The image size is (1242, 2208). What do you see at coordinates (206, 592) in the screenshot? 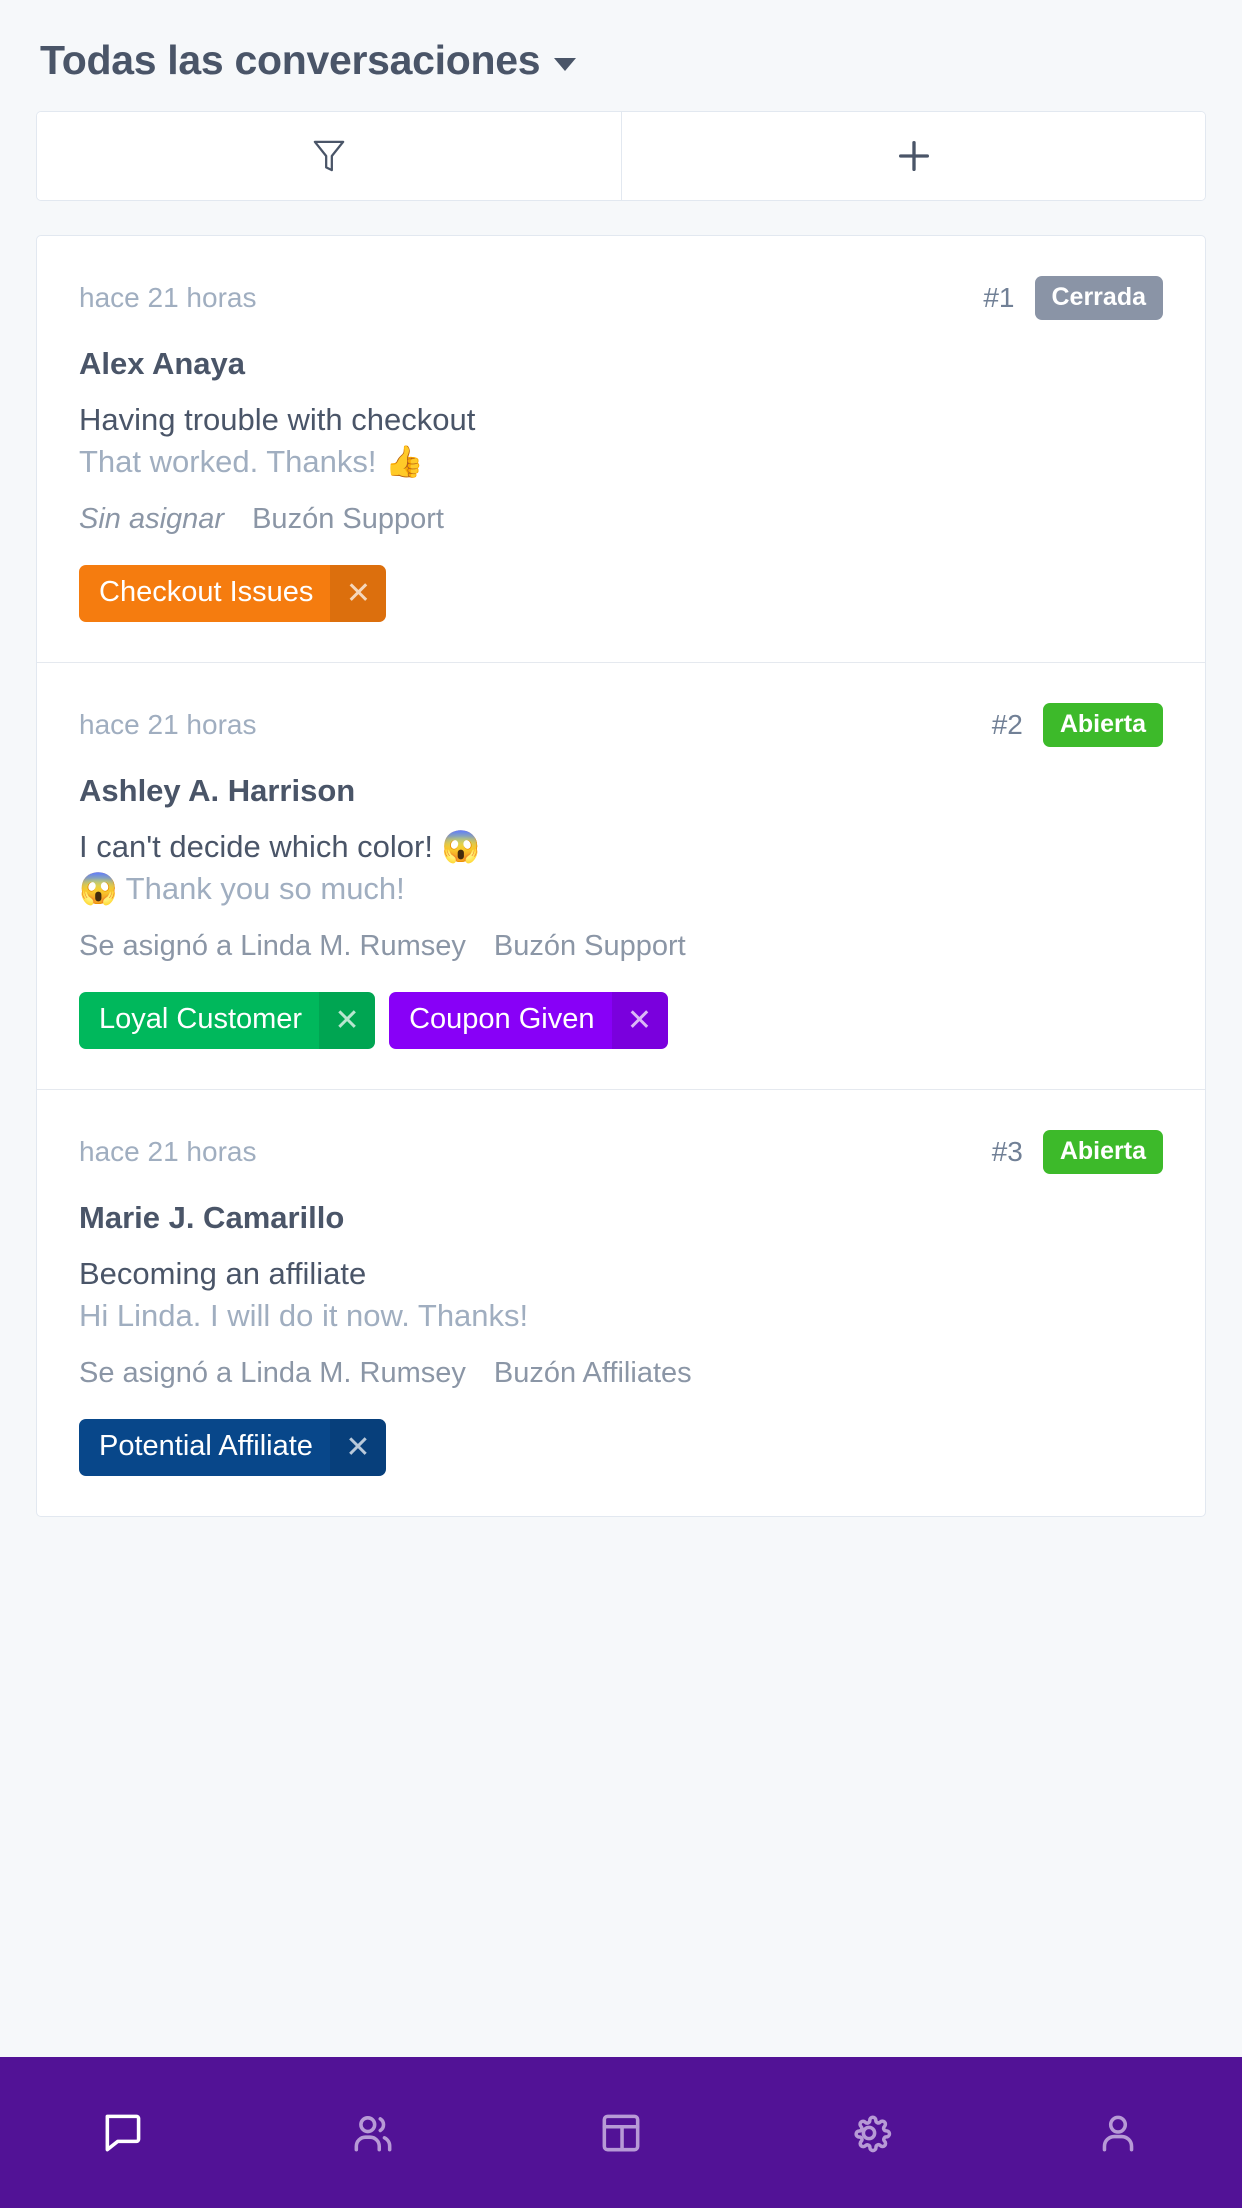
I see `tag-label: Checkout Issues` at bounding box center [206, 592].